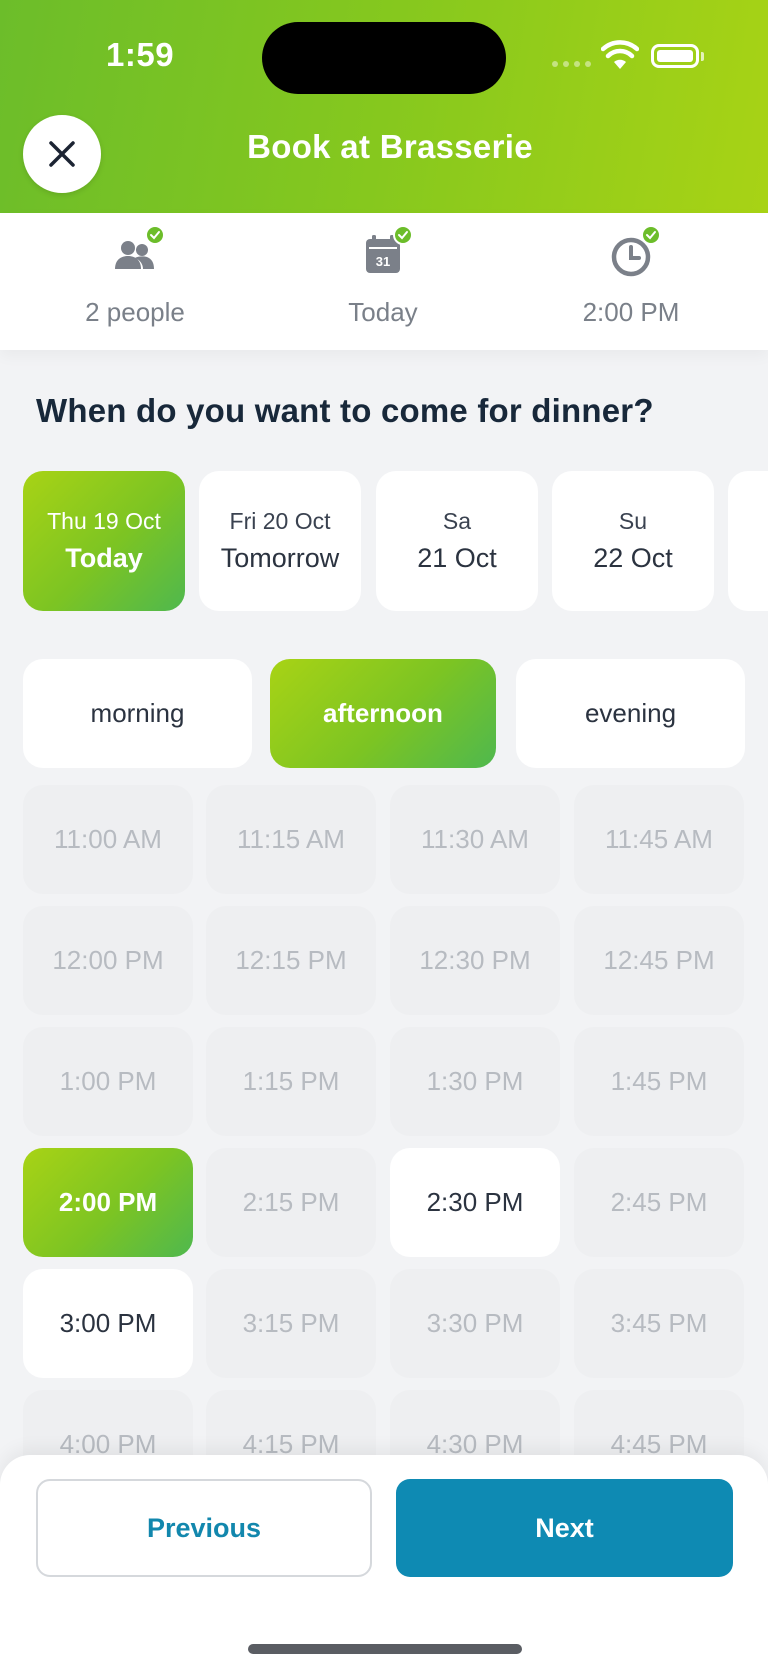 Image resolution: width=768 pixels, height=1665 pixels. Describe the element at coordinates (280, 541) in the screenshot. I see `date-card-tomorrow: Fri 20 Oct Tomorrow` at that location.